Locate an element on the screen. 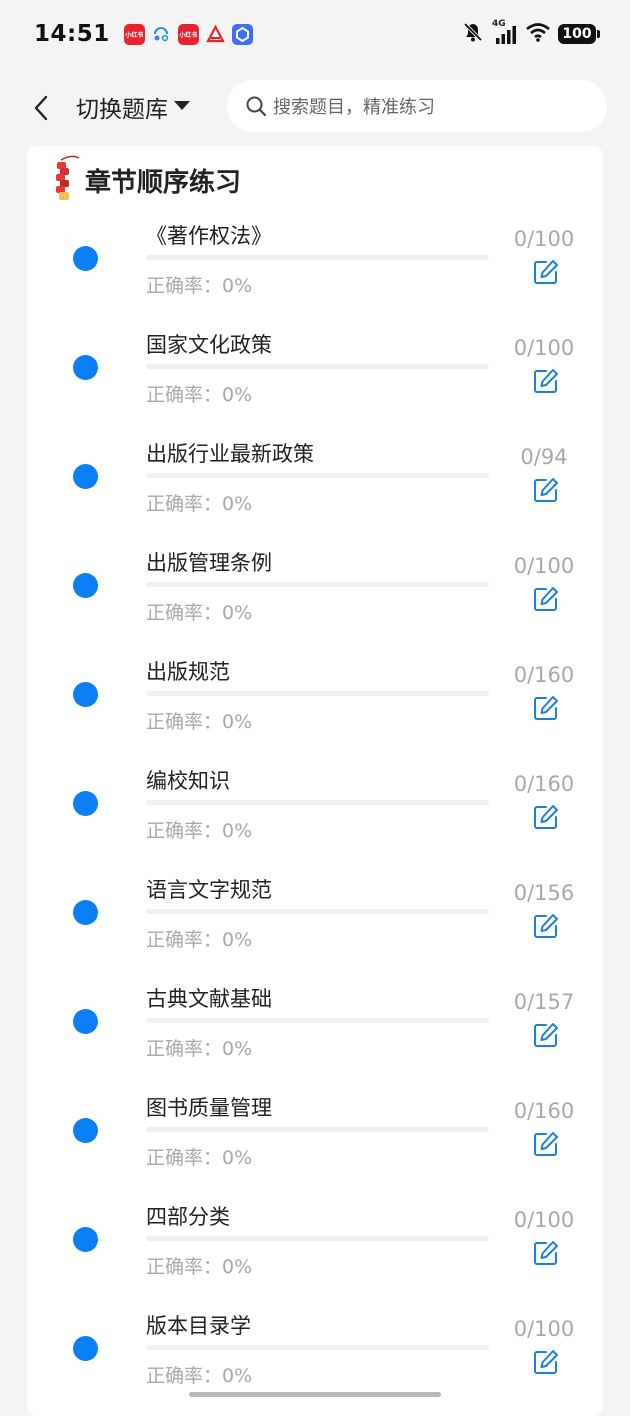 This screenshot has height=1416, width=630. switch-question-bank-label: 切换题库 is located at coordinates (122, 110).